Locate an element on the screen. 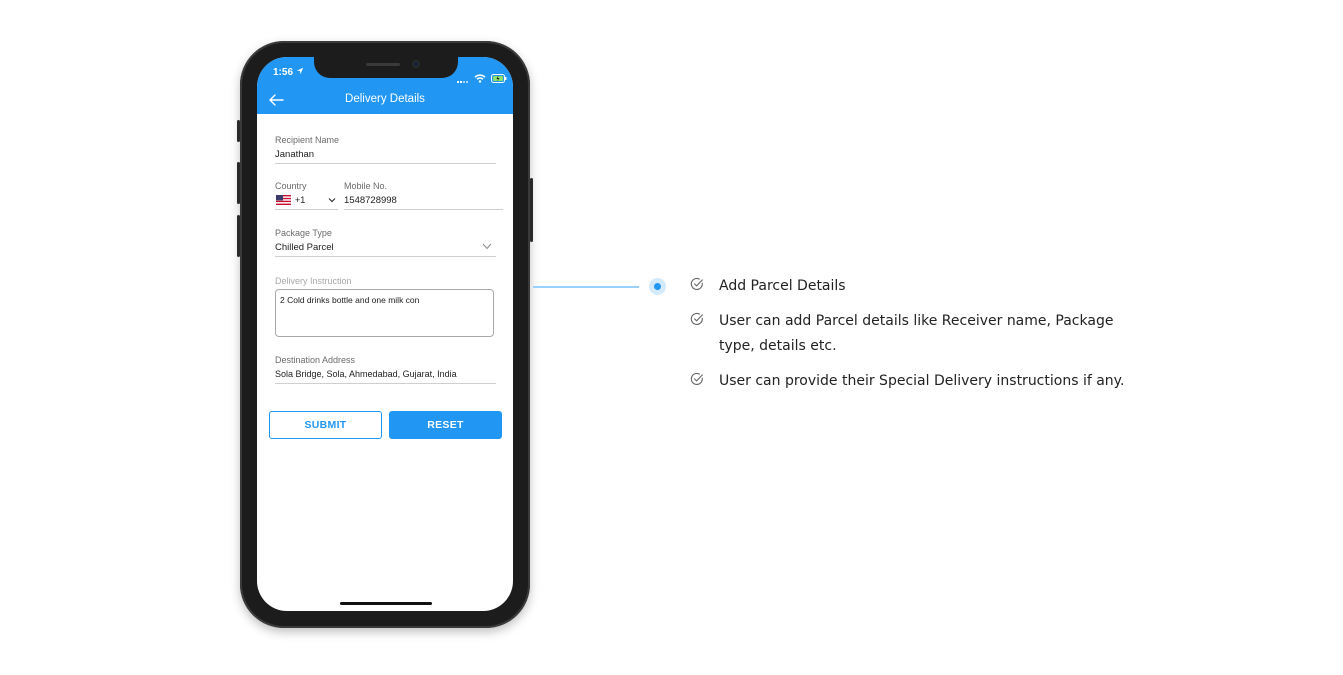 The width and height of the screenshot is (1343, 675). country-underline is located at coordinates (306, 209).